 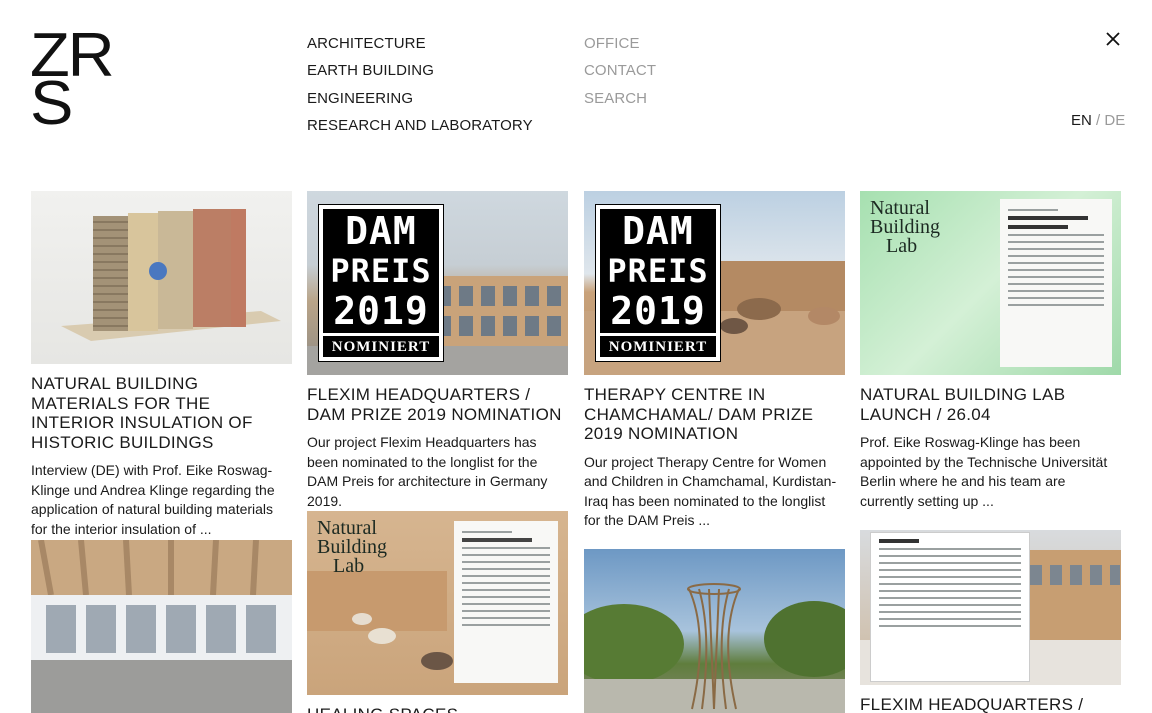 I want to click on news-image-interior, so click(x=161, y=626).